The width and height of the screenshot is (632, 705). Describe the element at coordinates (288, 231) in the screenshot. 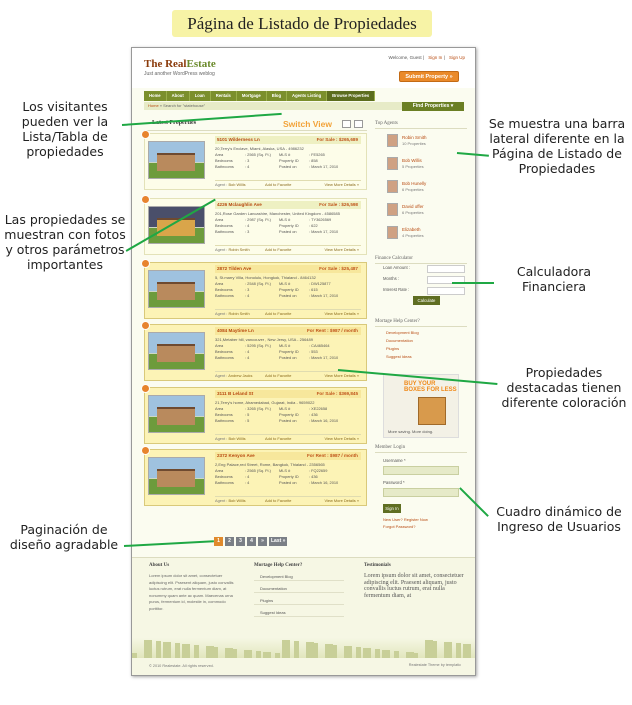

I see `detail-posted: Posted on` at that location.